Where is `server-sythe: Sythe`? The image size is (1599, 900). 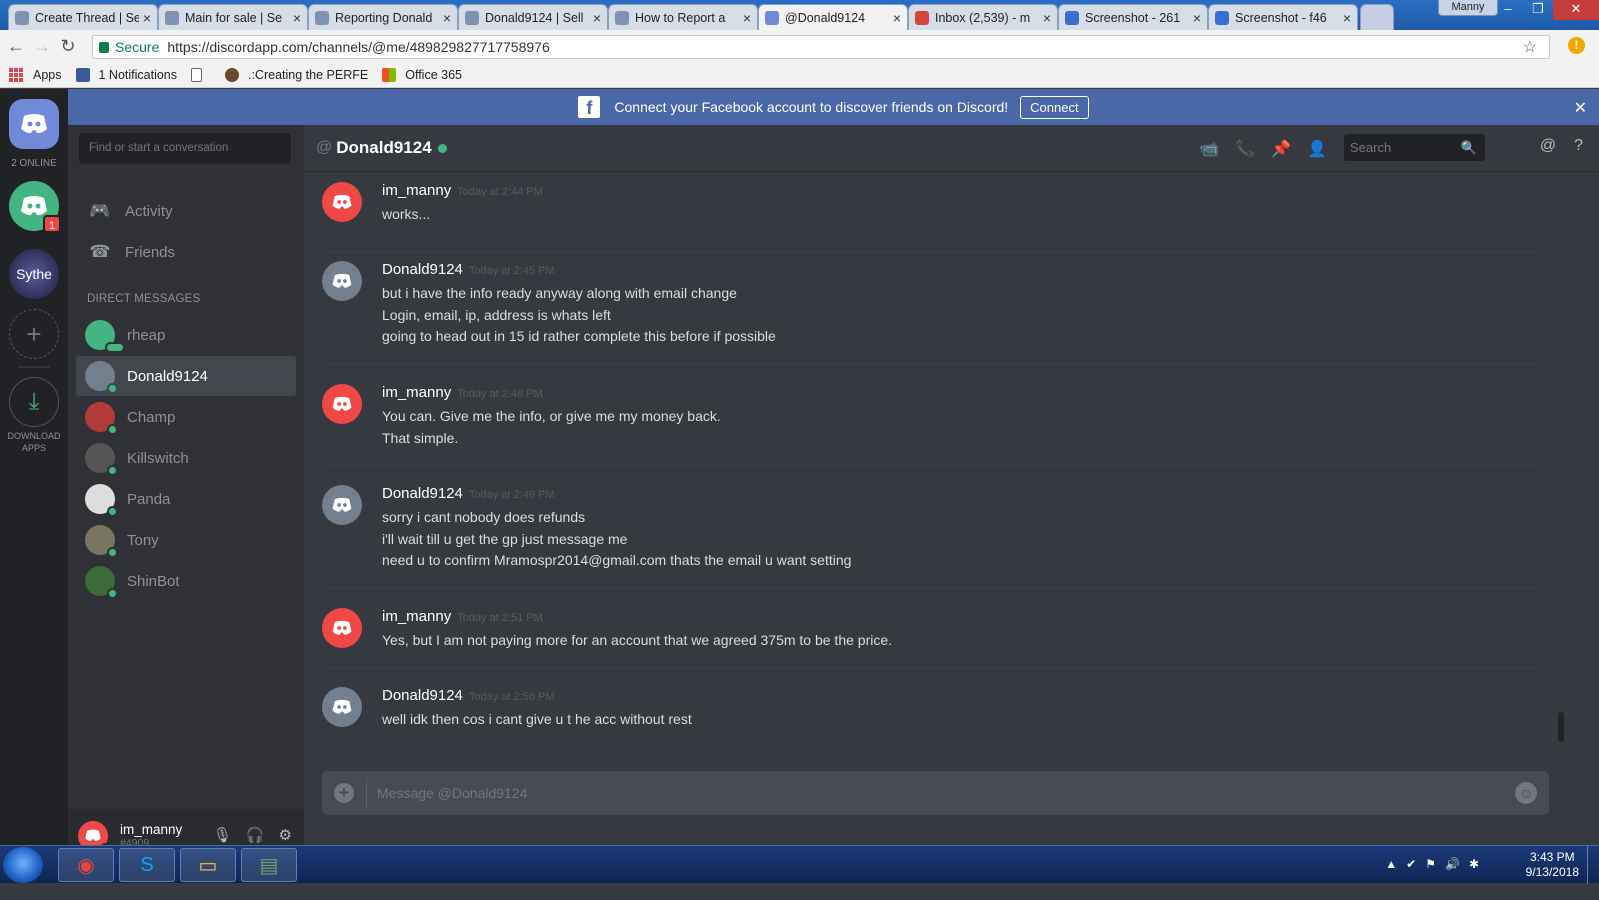
server-sythe: Sythe is located at coordinates (34, 274).